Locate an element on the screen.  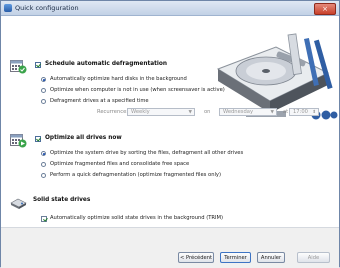
cancel-button: Annuler is located at coordinates (271, 257).